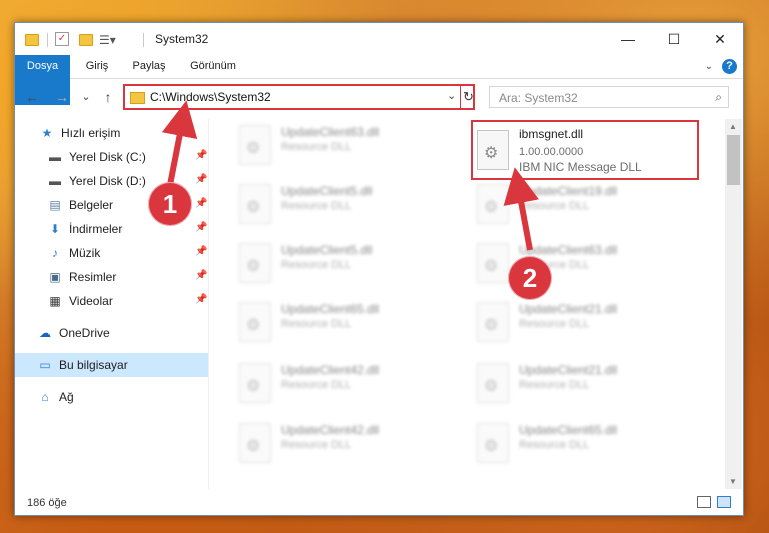  Describe the element at coordinates (111, 397) in the screenshot. I see `sidebar-item-network: ⌂ Ağ` at that location.